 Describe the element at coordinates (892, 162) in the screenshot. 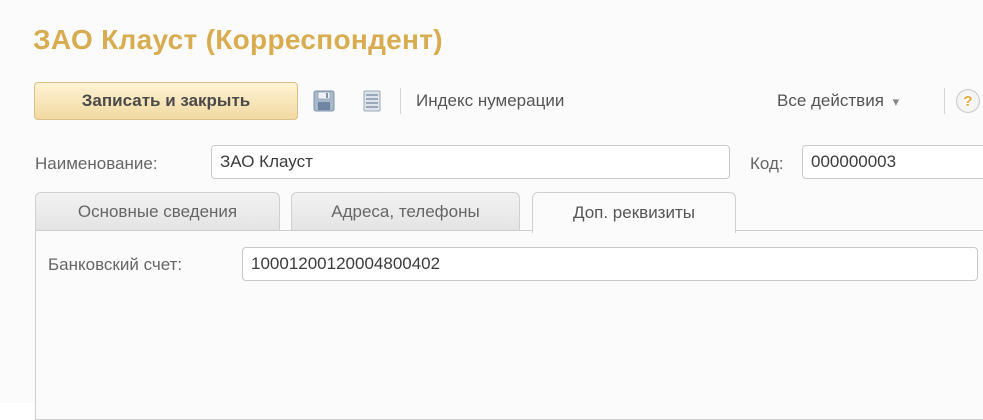

I see `code-field: 000000003` at that location.